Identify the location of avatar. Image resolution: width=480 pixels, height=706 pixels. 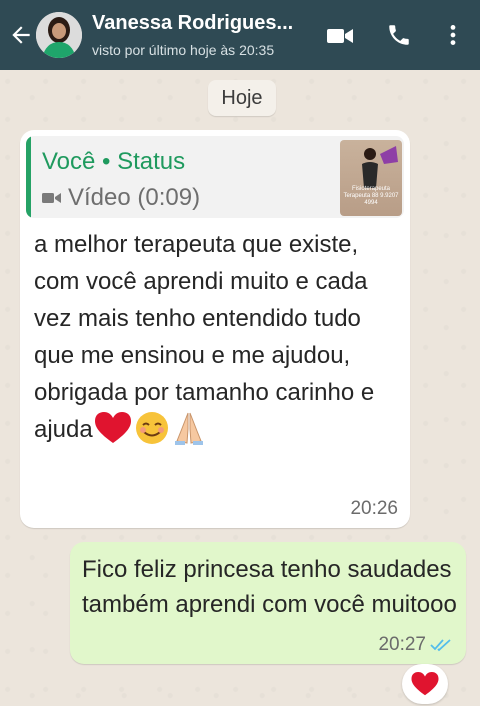
(59, 35).